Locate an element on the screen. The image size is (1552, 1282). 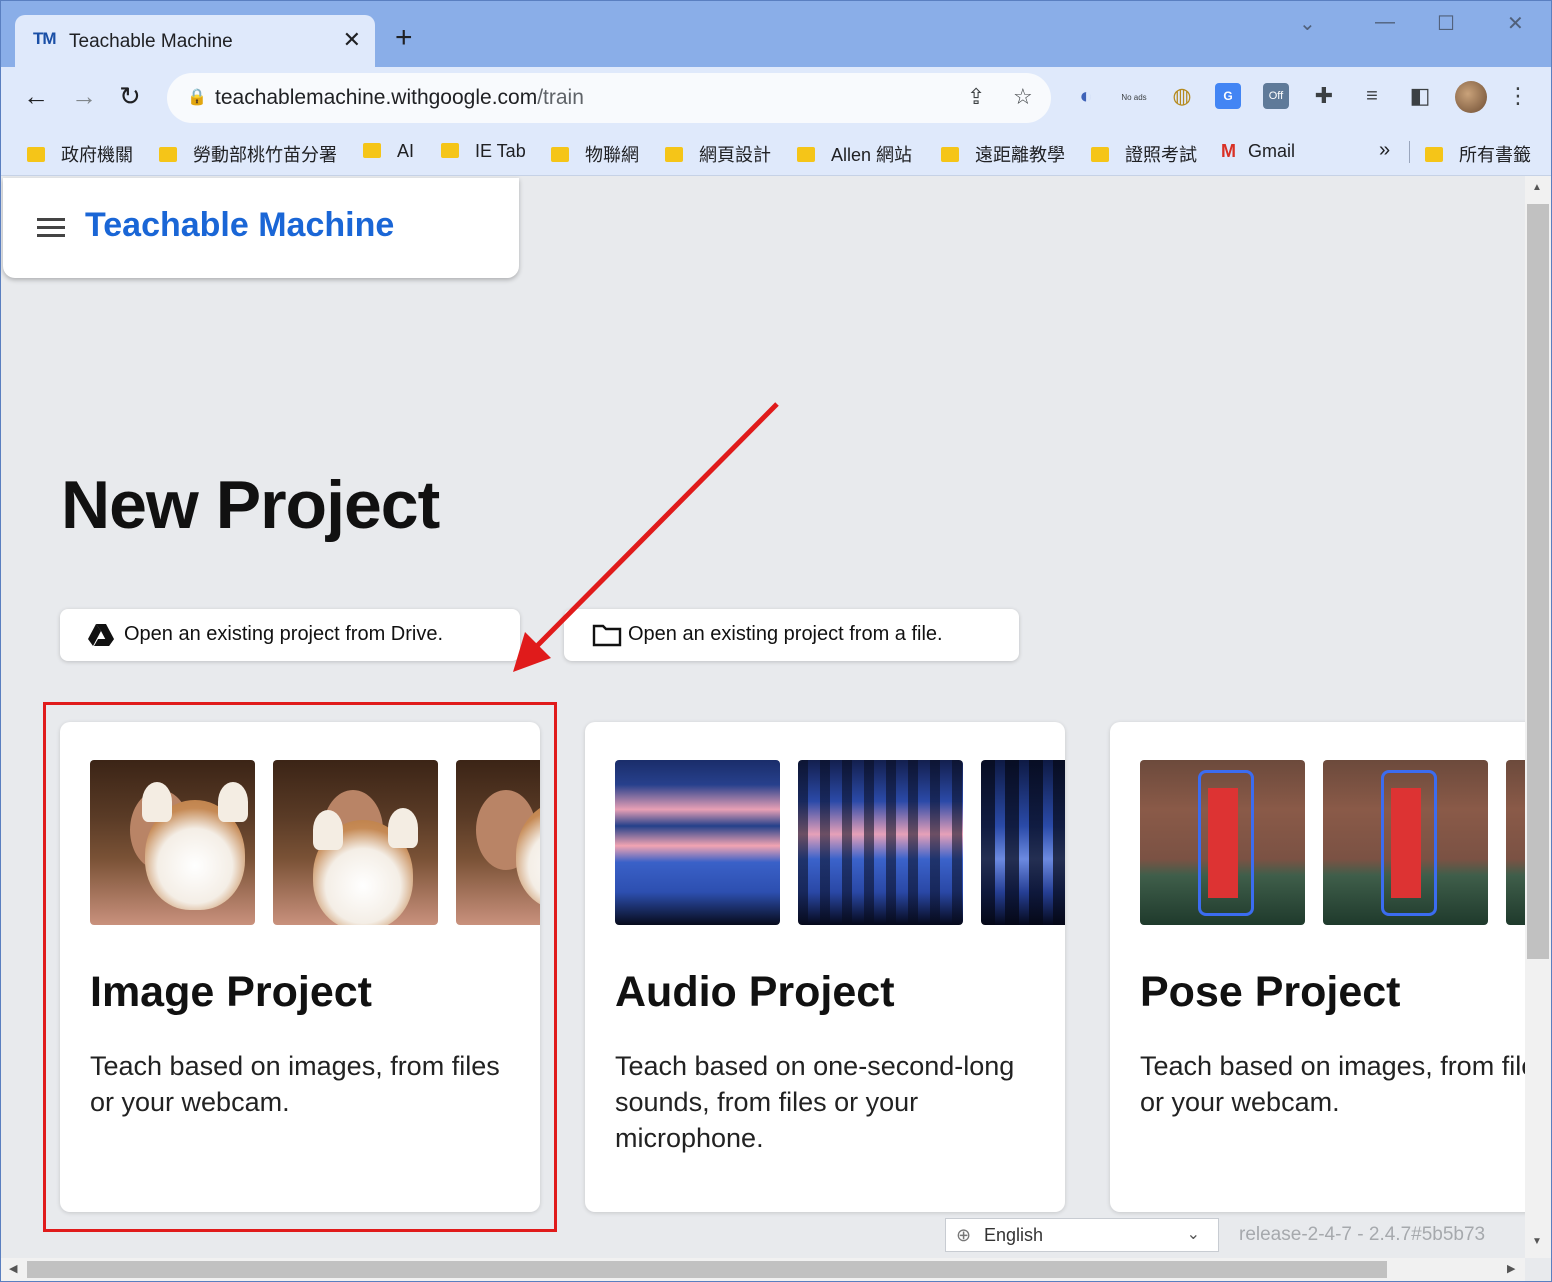
new-tab-button: + is located at coordinates (404, 38).